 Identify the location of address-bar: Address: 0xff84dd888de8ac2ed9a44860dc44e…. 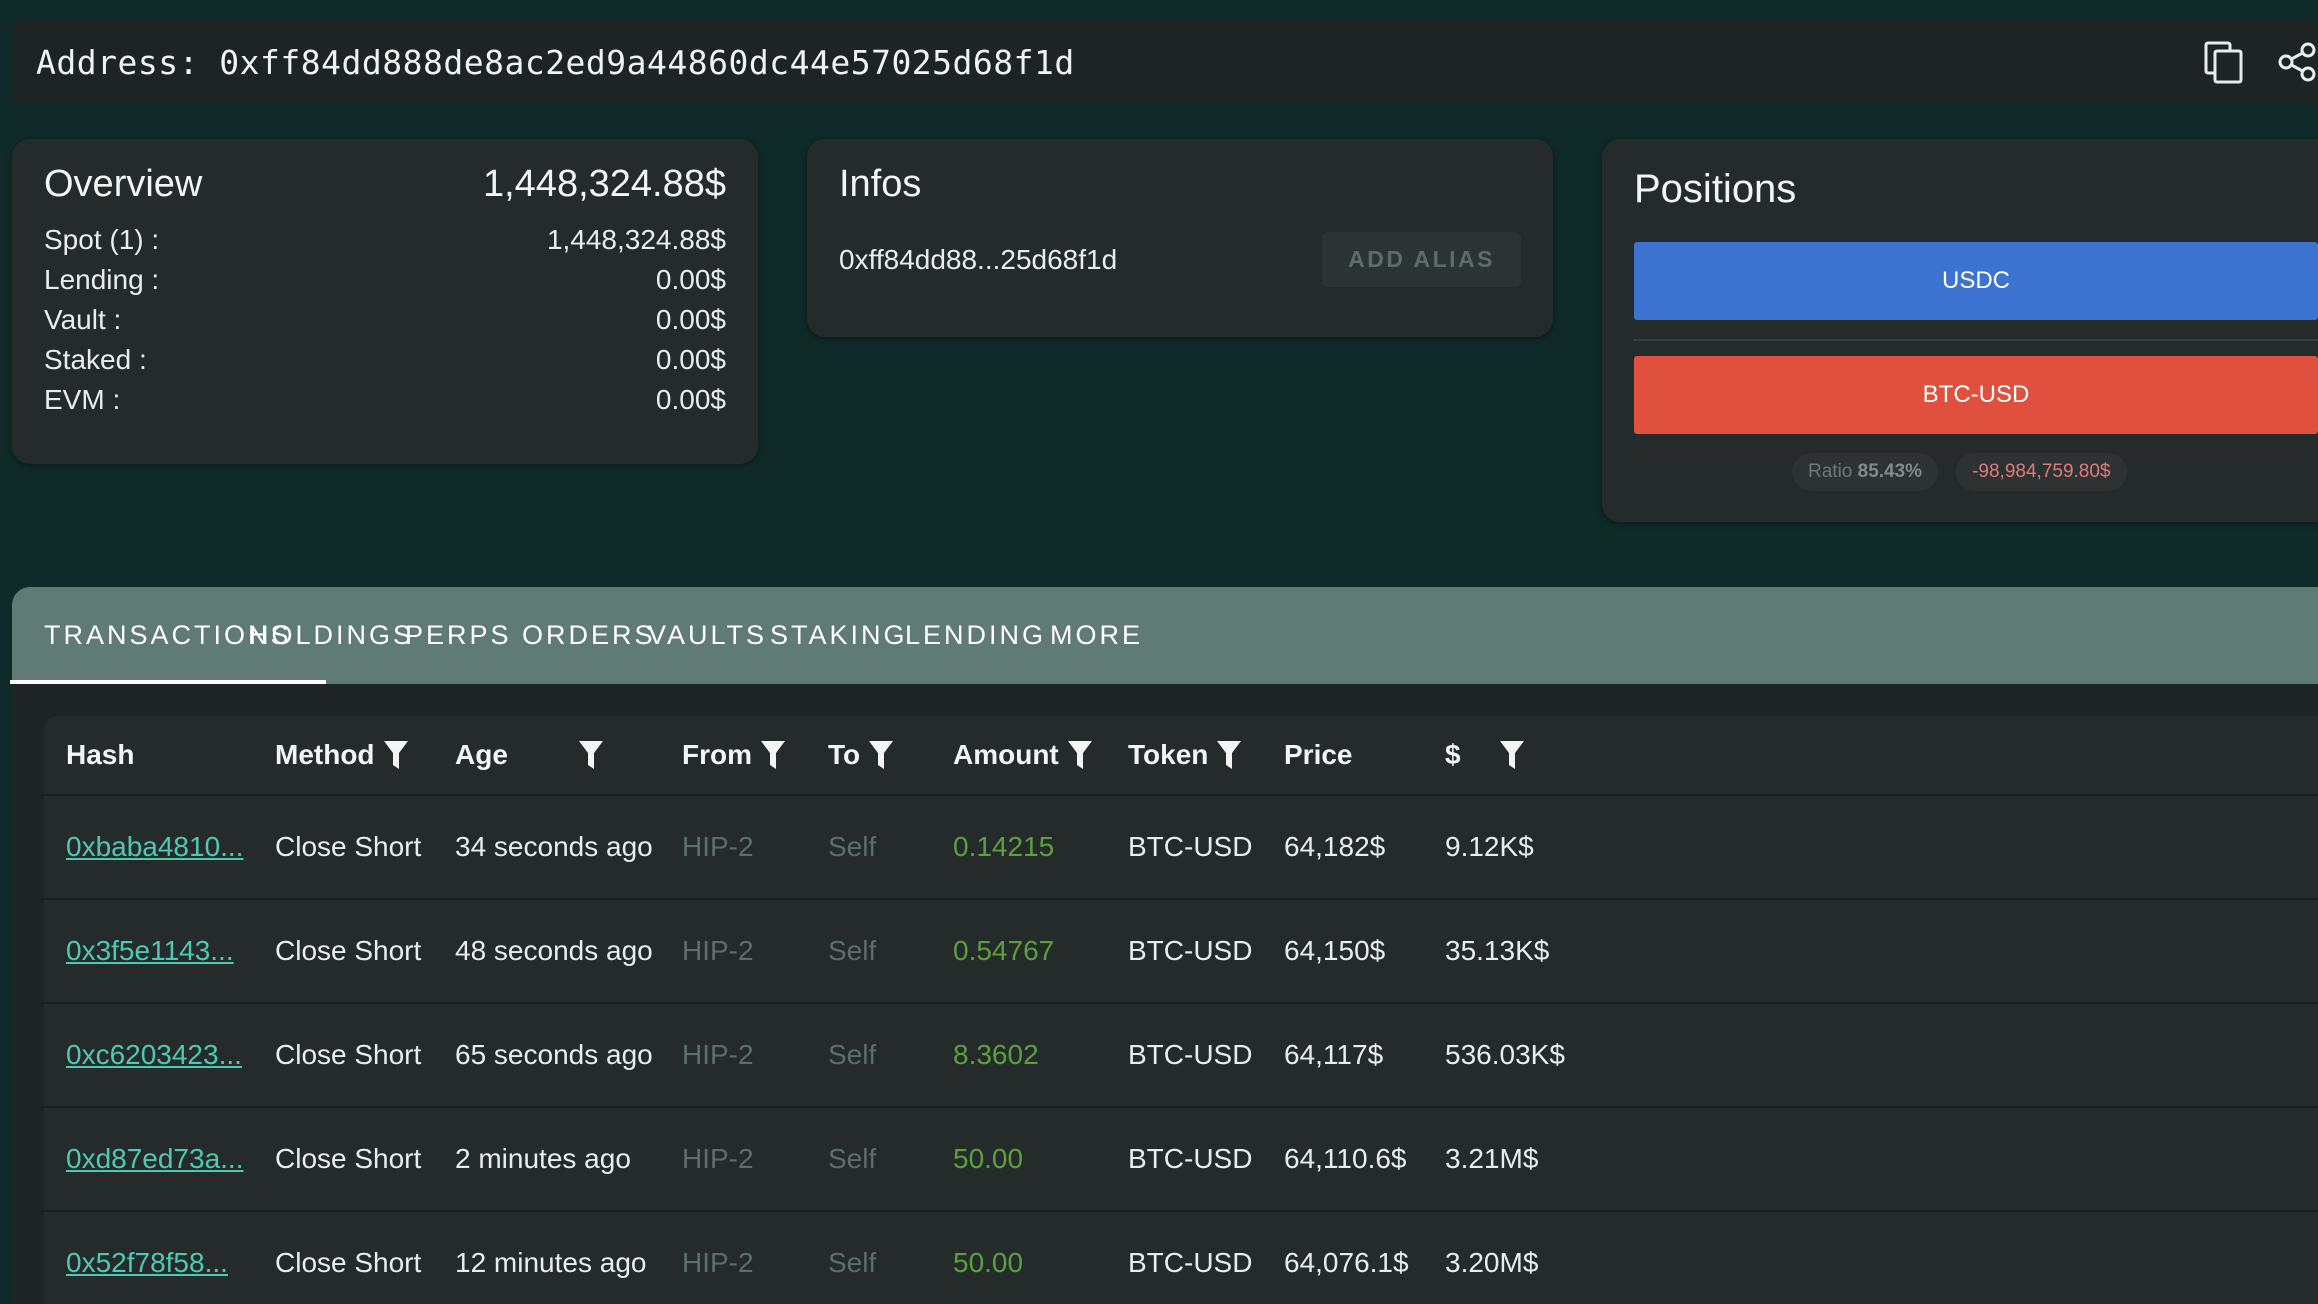
(1165, 62).